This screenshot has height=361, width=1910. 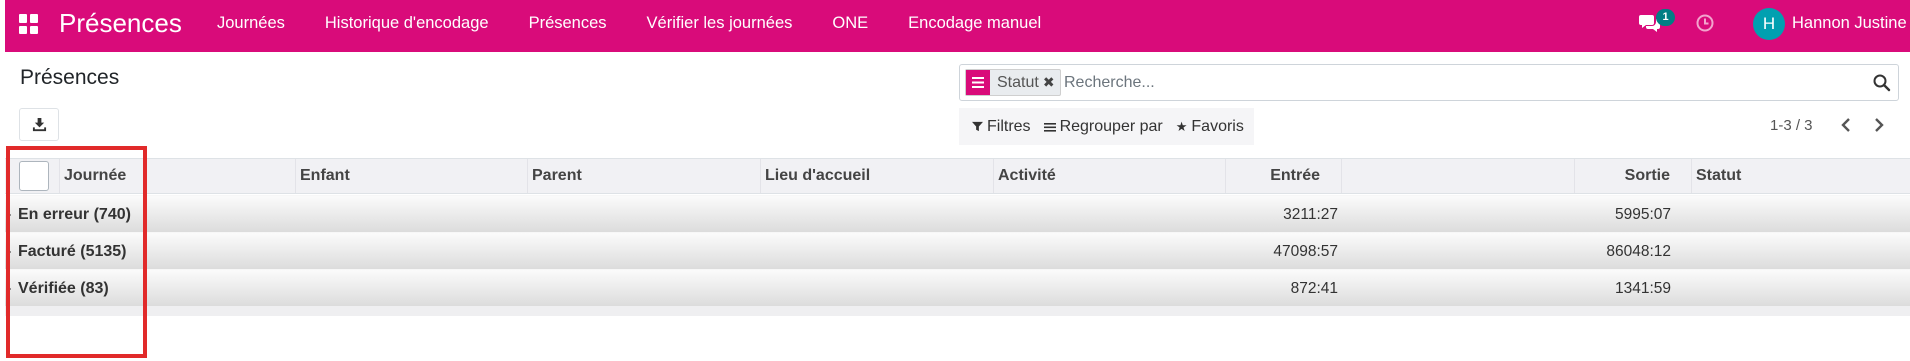 I want to click on menu-item-one: ONE, so click(x=850, y=23).